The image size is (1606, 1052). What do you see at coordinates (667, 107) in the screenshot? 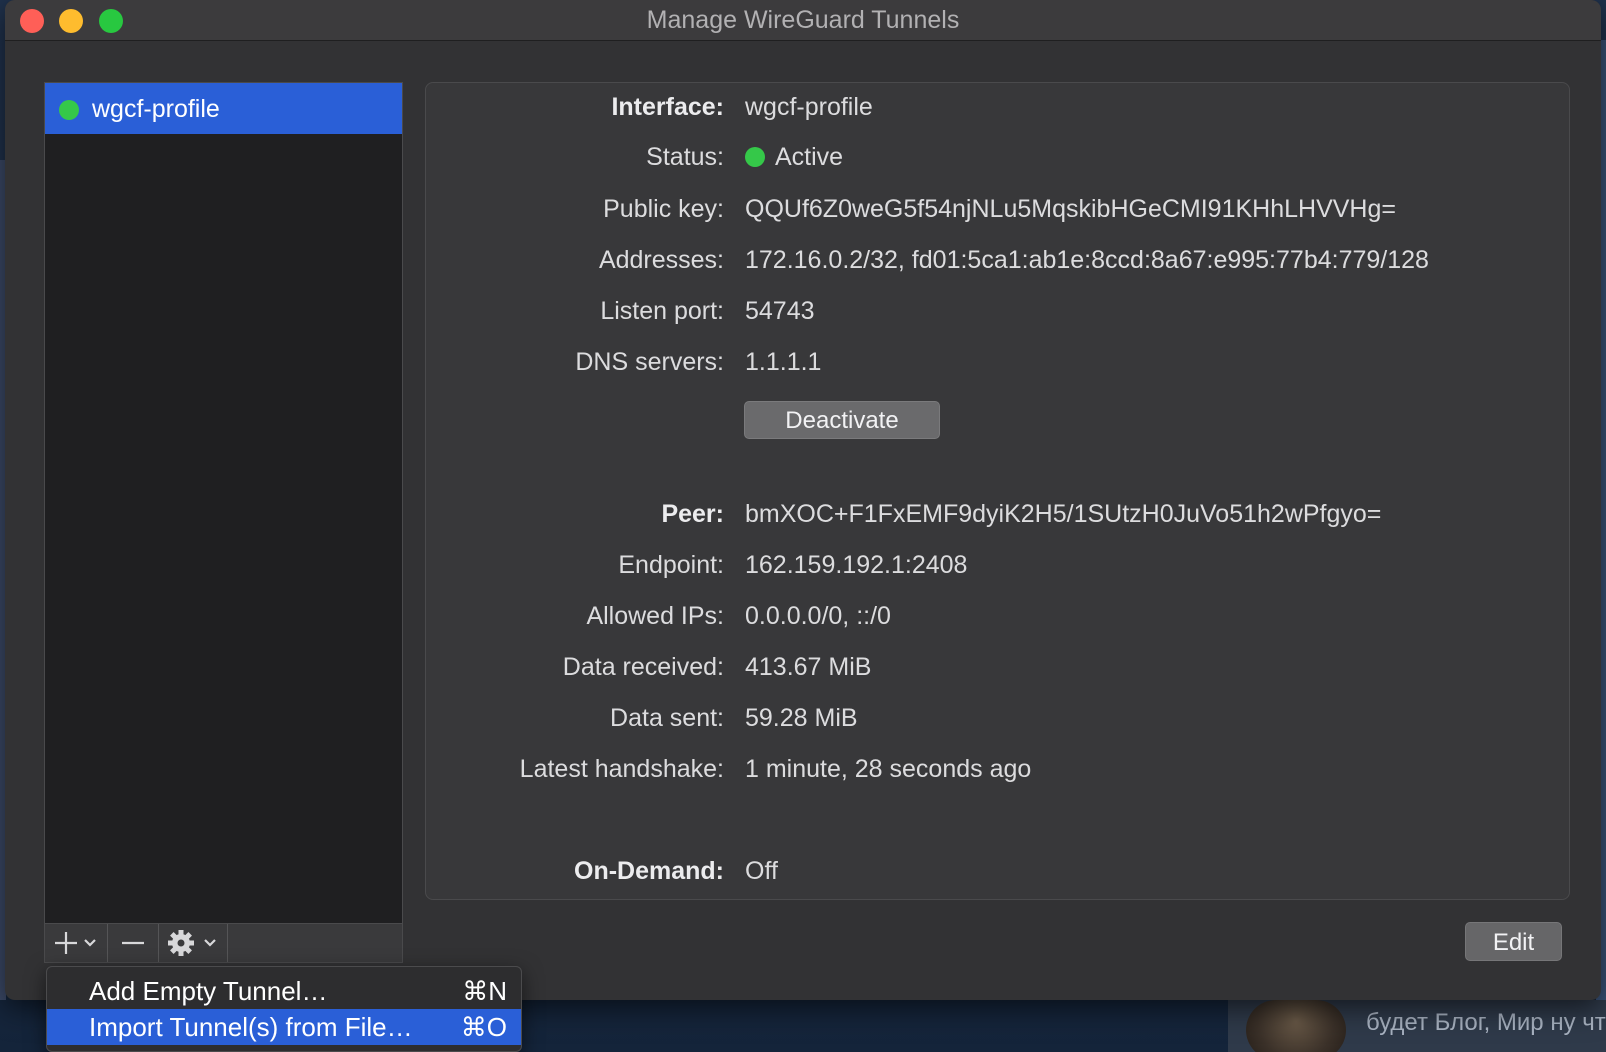
I see `interface-label: Interface:` at bounding box center [667, 107].